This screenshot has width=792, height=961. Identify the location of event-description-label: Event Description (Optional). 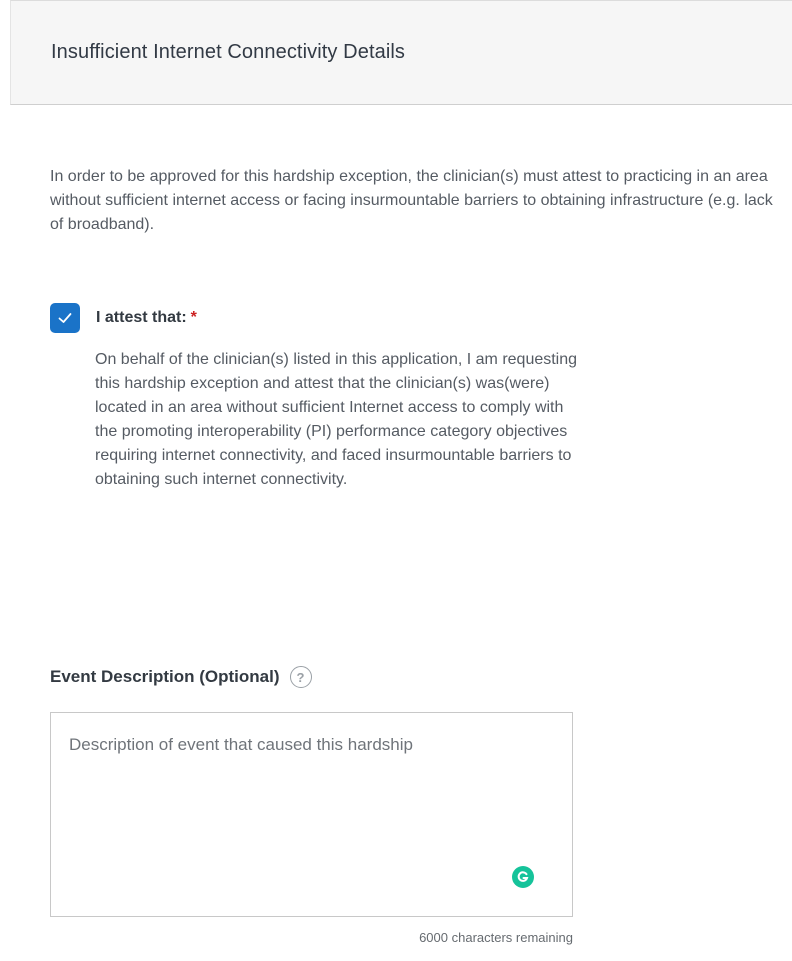
(165, 676).